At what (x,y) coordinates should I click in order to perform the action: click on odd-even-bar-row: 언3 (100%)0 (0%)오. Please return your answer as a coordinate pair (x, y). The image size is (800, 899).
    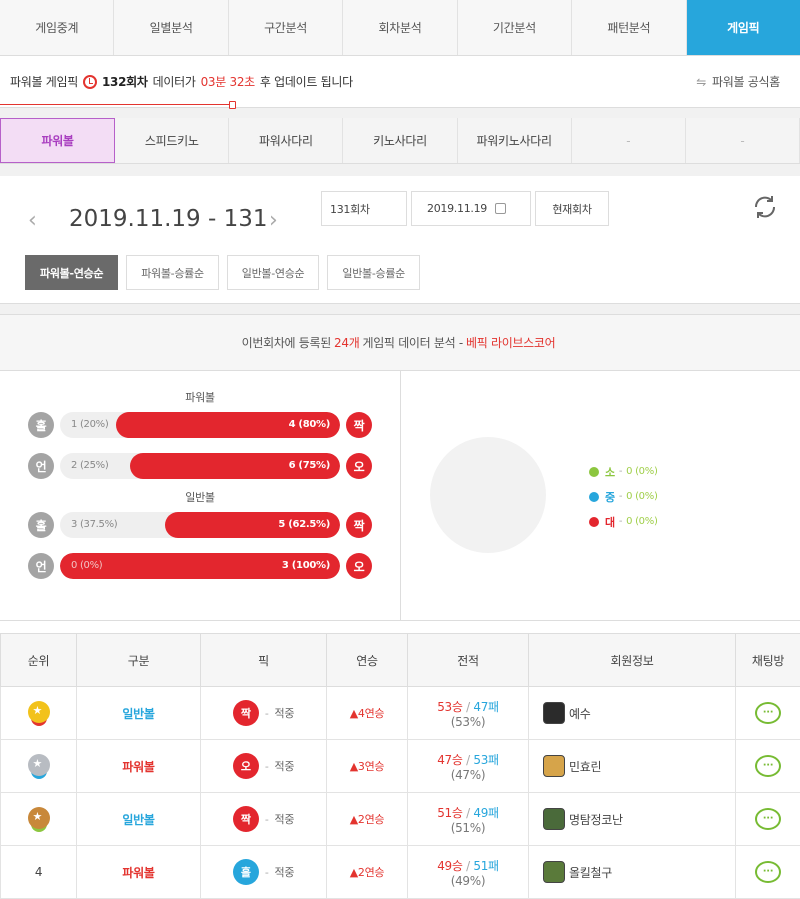
    Looking at the image, I should click on (200, 566).